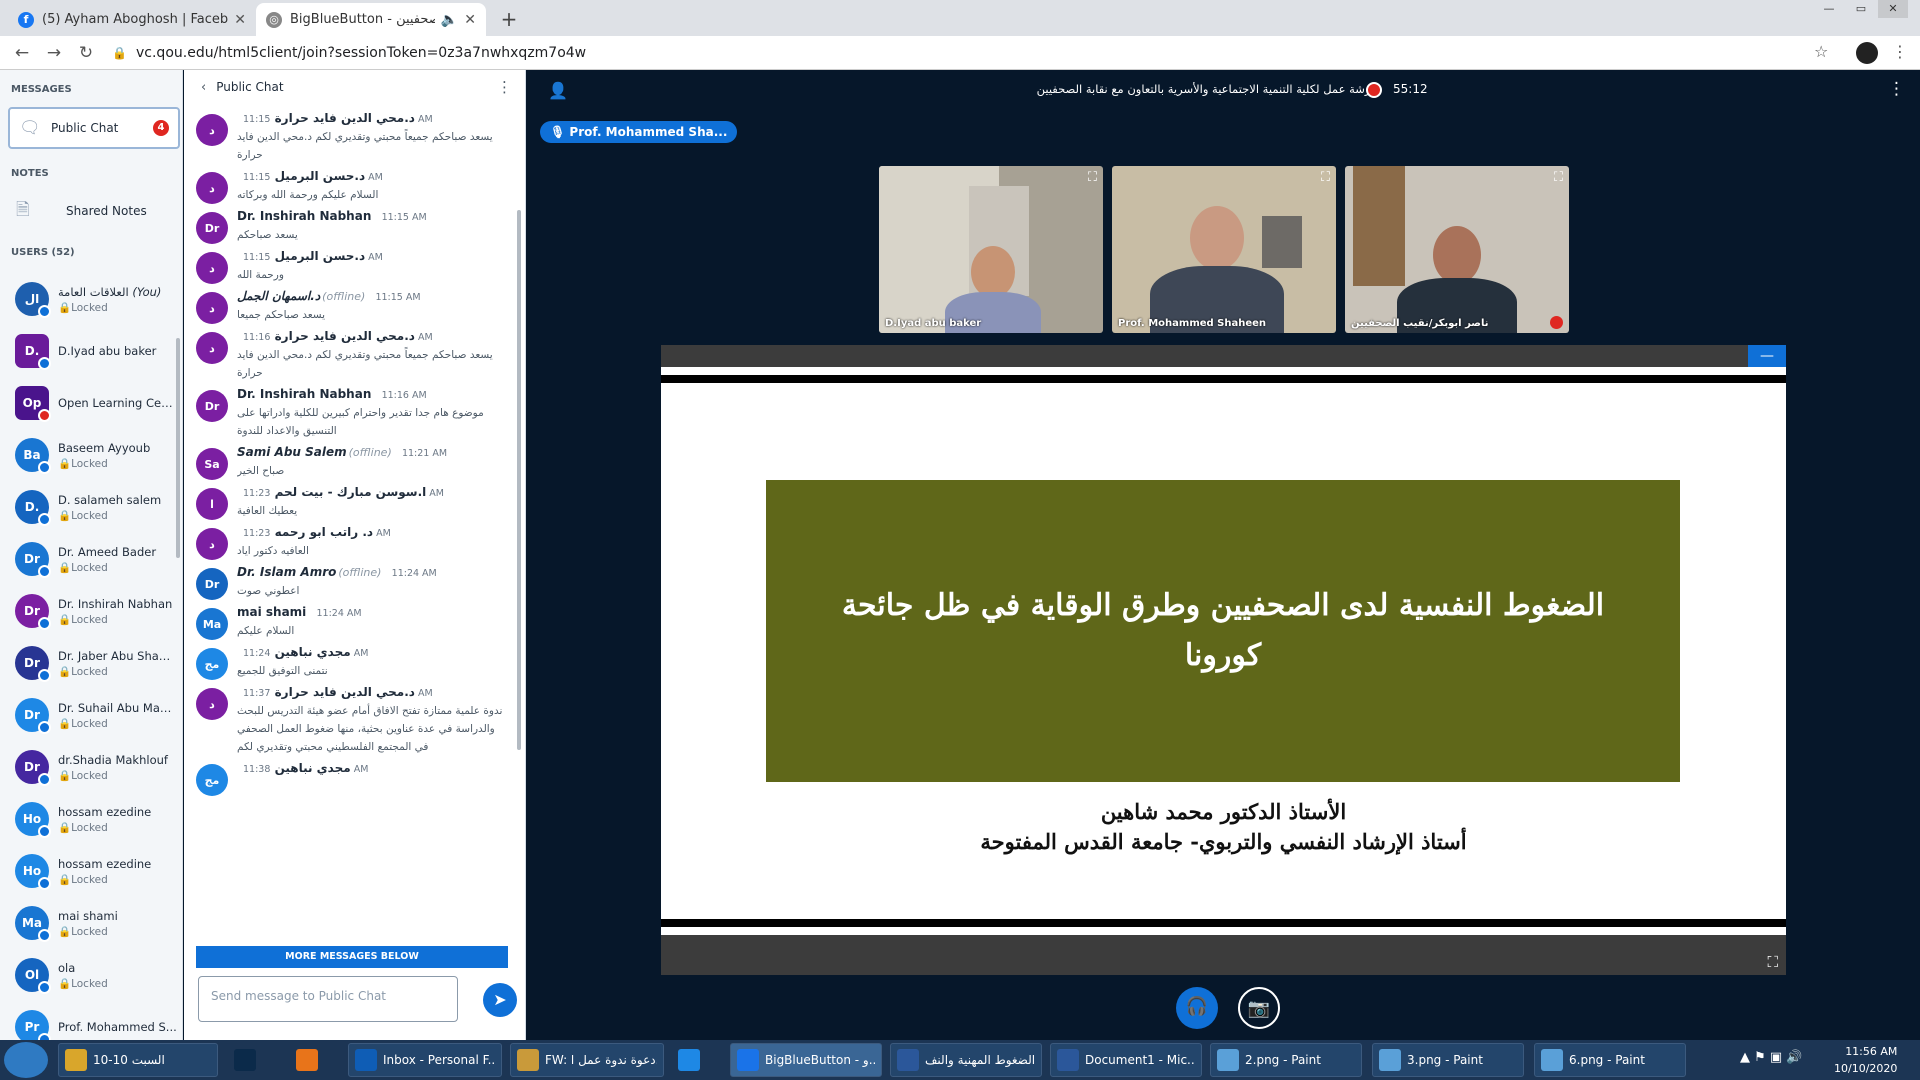  I want to click on taskbar-item: 6.png - Paint, so click(1610, 1060).